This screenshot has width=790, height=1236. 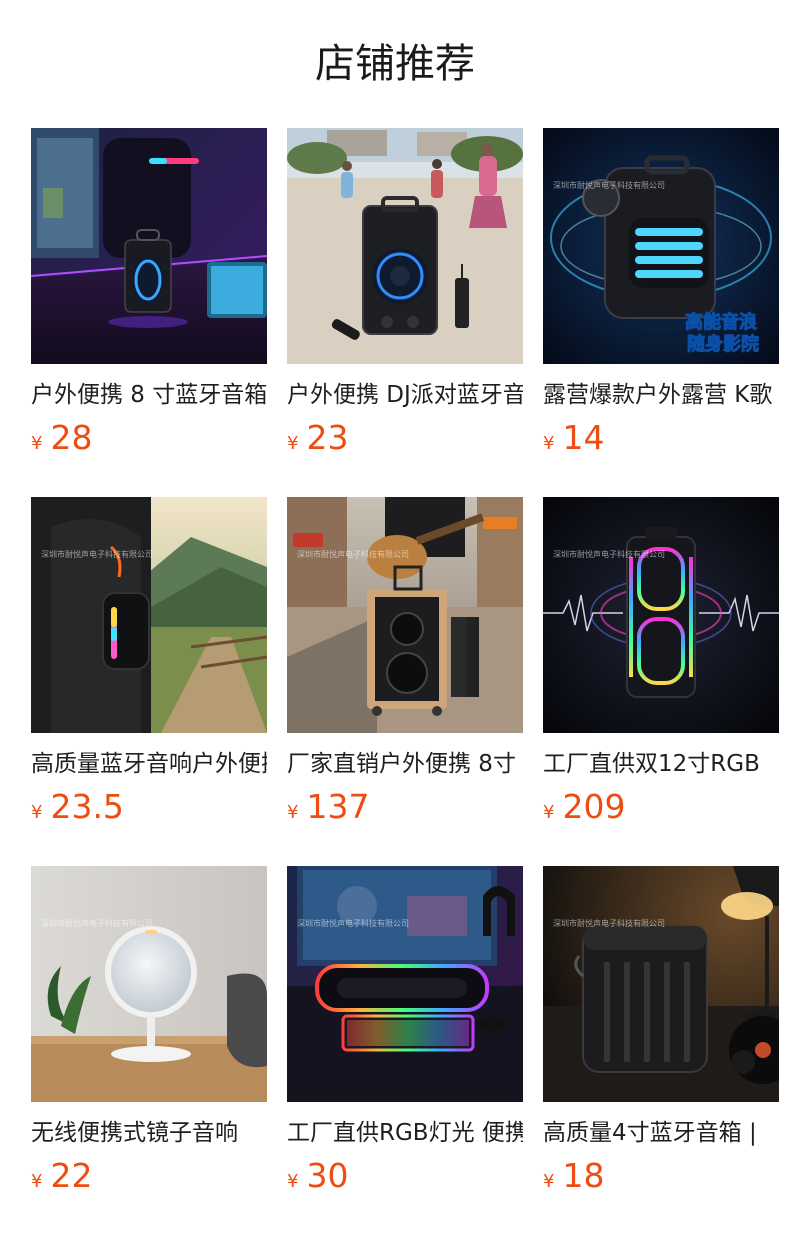 I want to click on price-amount: 30, so click(x=327, y=1175).